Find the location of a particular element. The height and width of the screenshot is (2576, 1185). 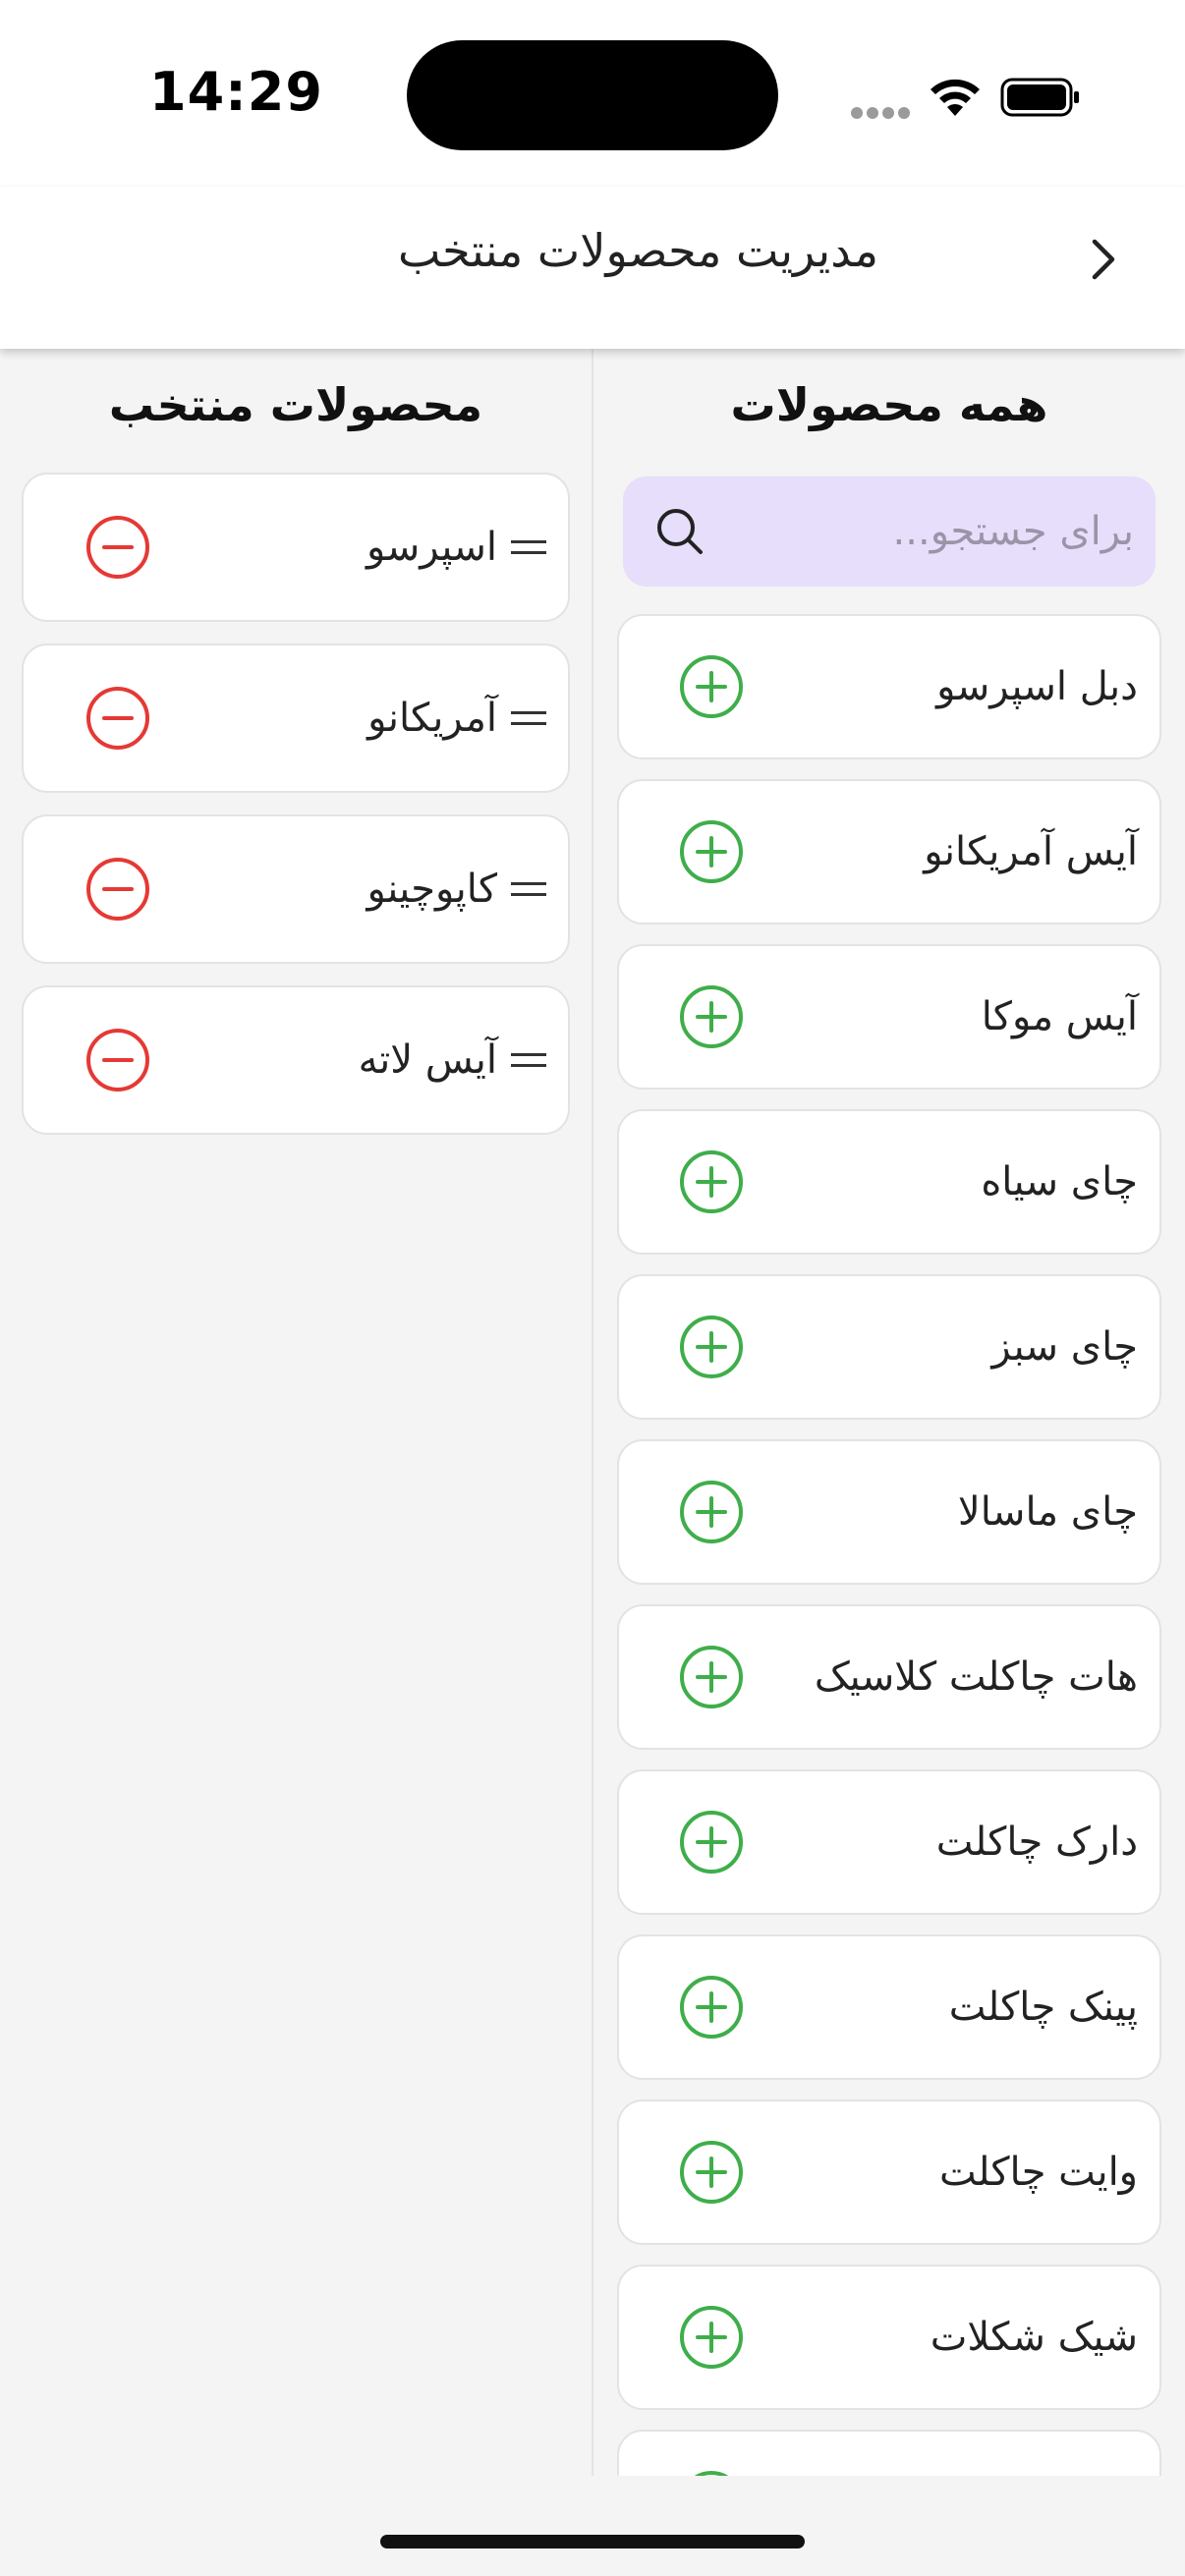

status-icons is located at coordinates (963, 96).